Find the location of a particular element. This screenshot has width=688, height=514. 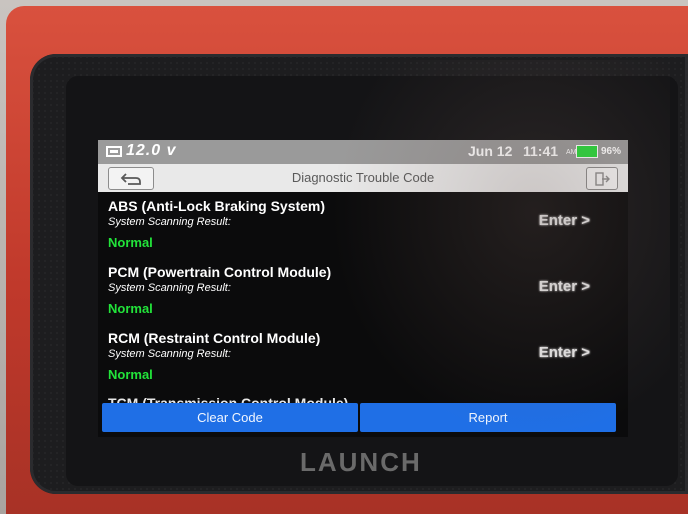

module-name: TCM (Transmission Control Module) is located at coordinates (228, 399).